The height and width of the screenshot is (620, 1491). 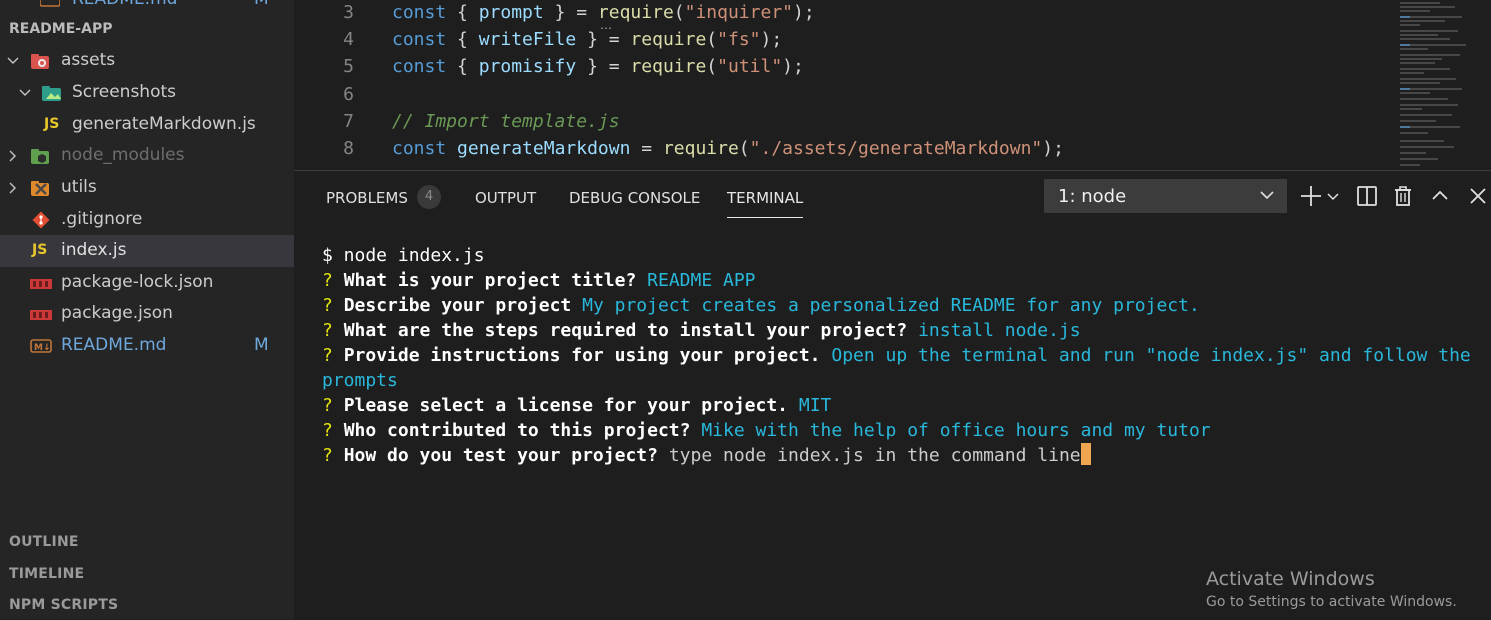 What do you see at coordinates (457, 305) in the screenshot?
I see `prompt-question: Describe your project` at bounding box center [457, 305].